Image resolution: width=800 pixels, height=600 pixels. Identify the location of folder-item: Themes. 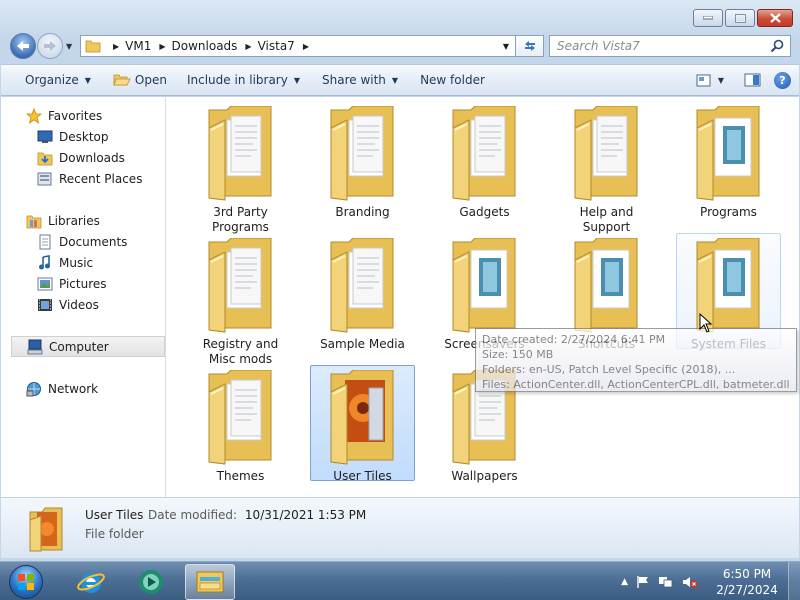
(240, 424).